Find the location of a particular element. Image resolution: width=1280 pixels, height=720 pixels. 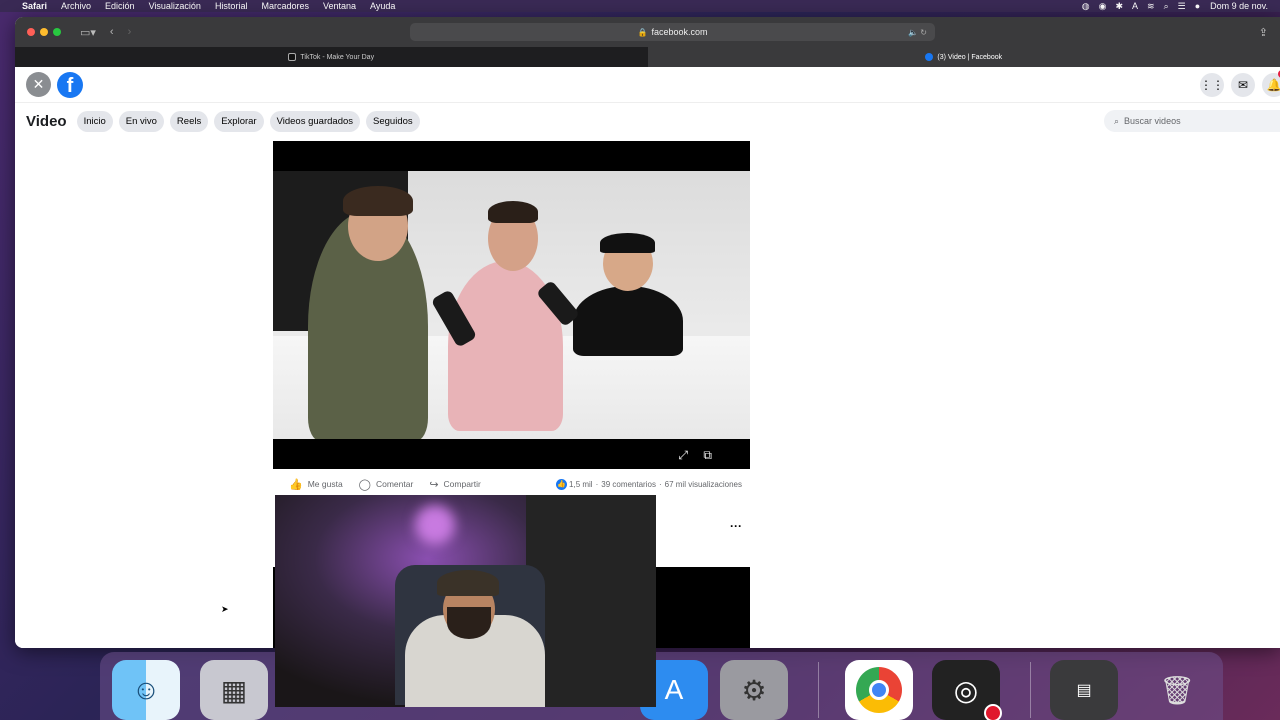

menu-ventana: Ventana is located at coordinates (339, 6).